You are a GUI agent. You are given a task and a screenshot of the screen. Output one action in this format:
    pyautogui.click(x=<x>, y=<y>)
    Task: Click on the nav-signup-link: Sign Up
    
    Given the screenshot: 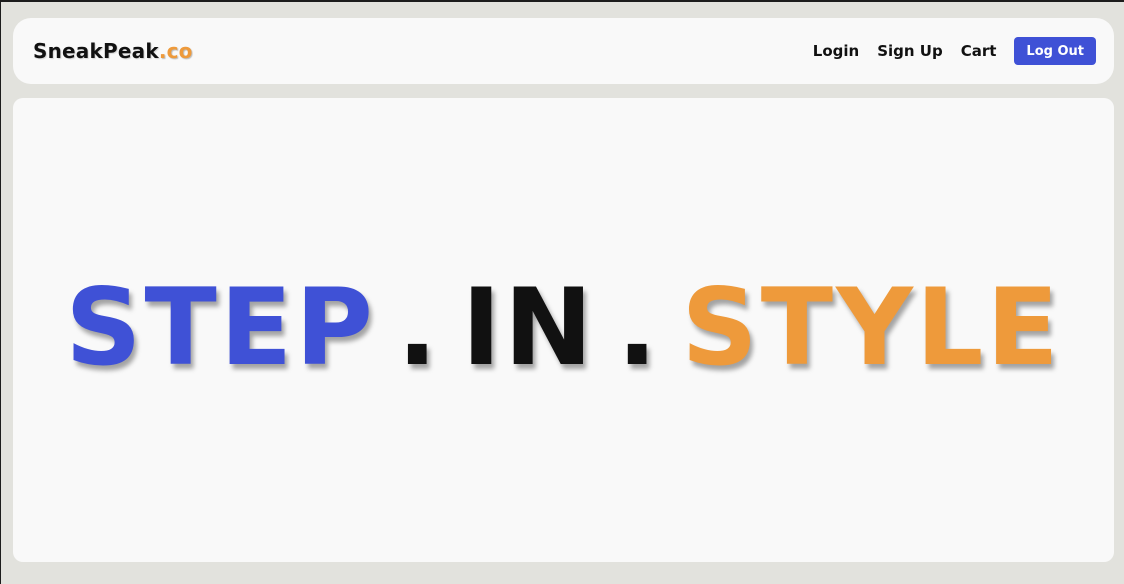 What is the action you would take?
    pyautogui.click(x=910, y=51)
    